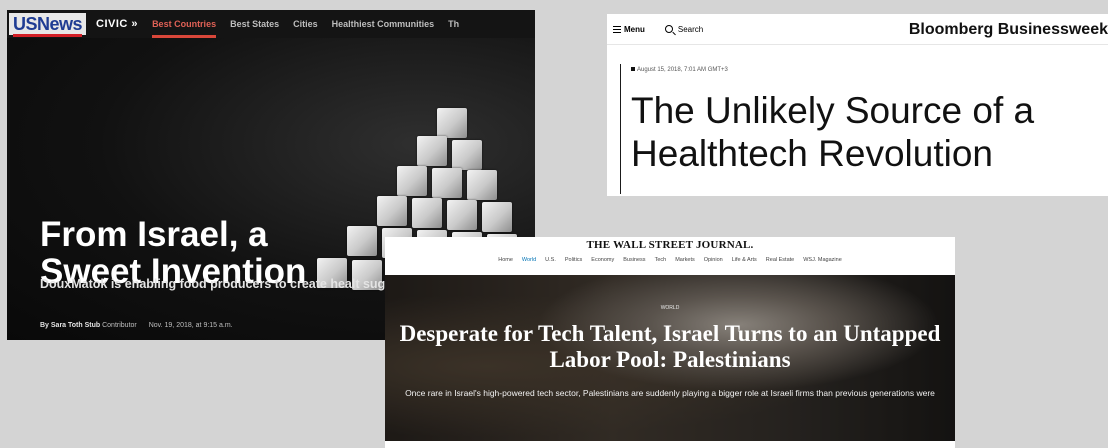 The image size is (1108, 448). Describe the element at coordinates (634, 29) in the screenshot. I see `bloomberg-menu-label: Menu` at that location.